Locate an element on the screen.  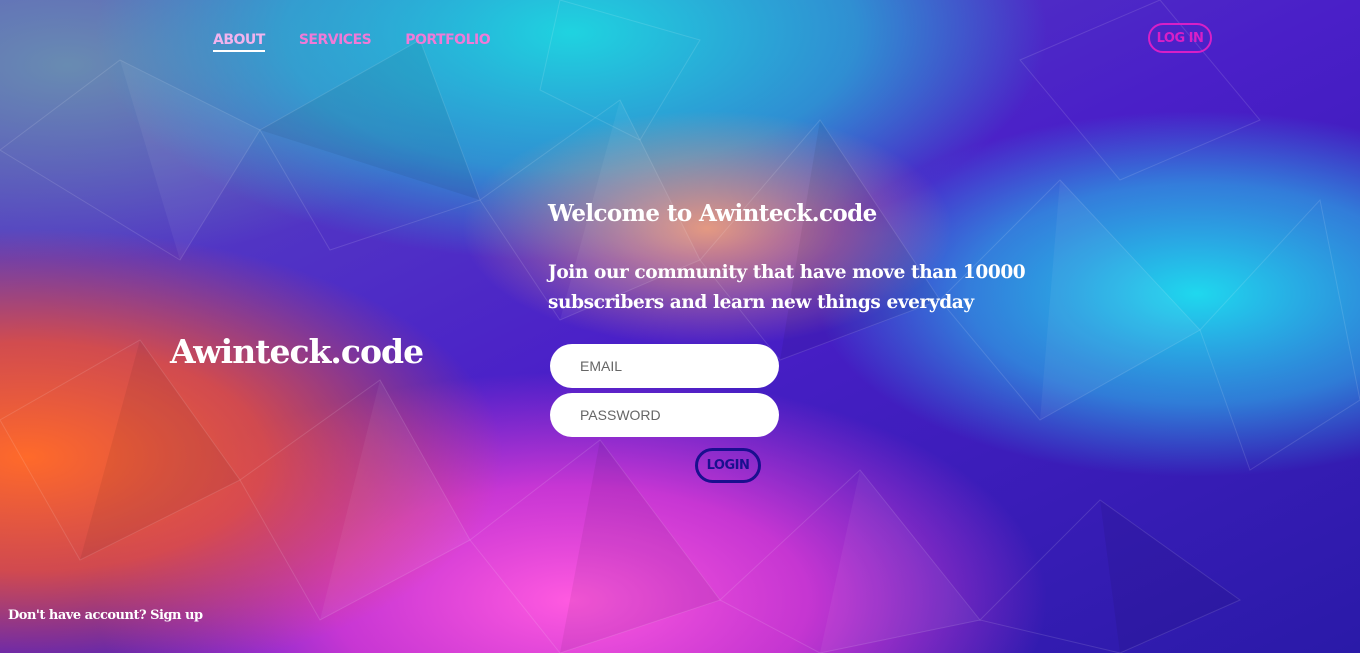
header-login-button: LOG IN is located at coordinates (1180, 38).